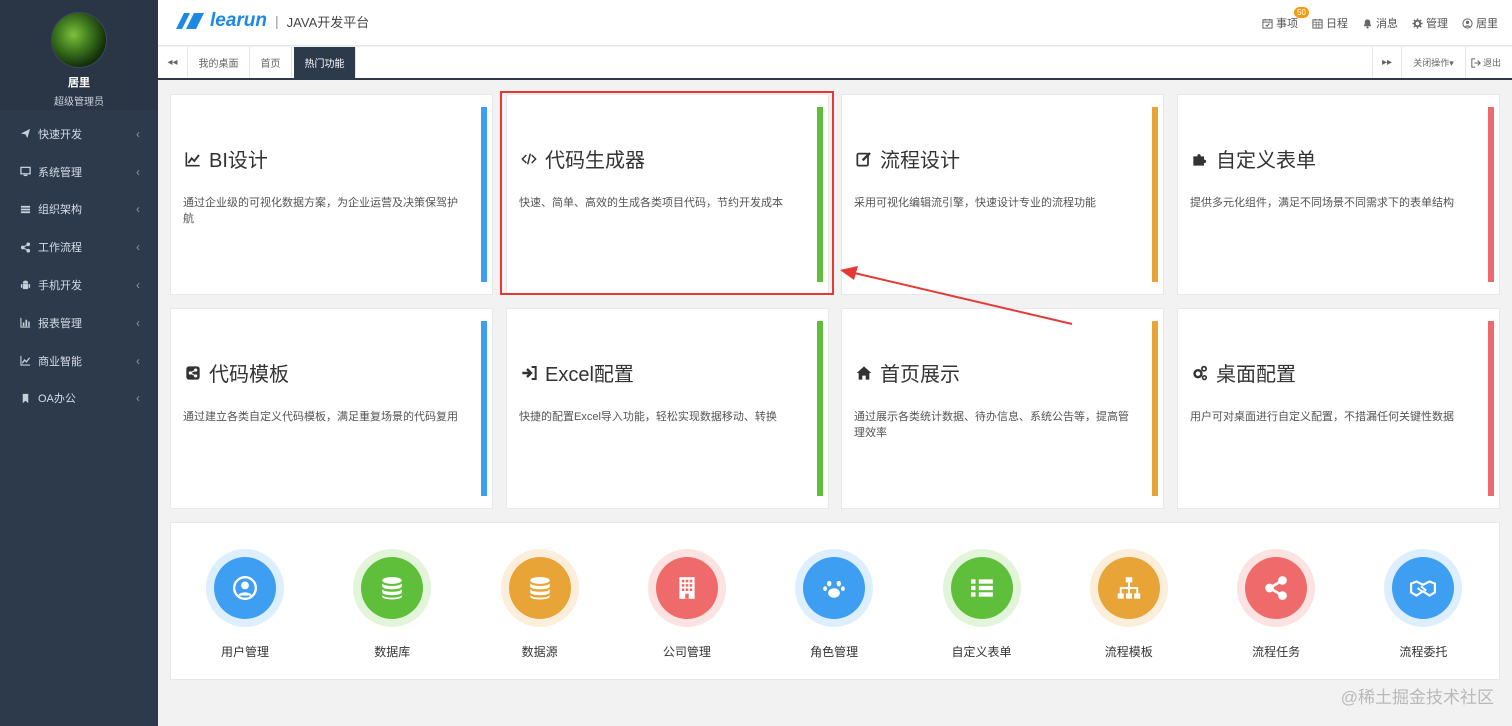 The width and height of the screenshot is (1512, 726). Describe the element at coordinates (1387, 24) in the screenshot. I see `header-link-label: 消息` at that location.